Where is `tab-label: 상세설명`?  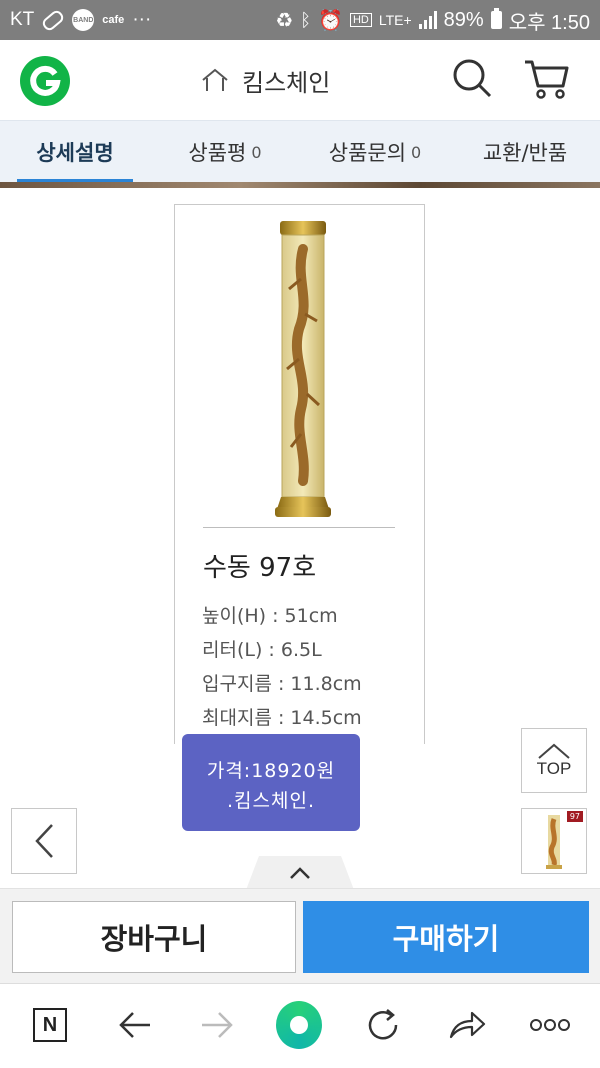
tab-label: 상세설명 is located at coordinates (75, 153).